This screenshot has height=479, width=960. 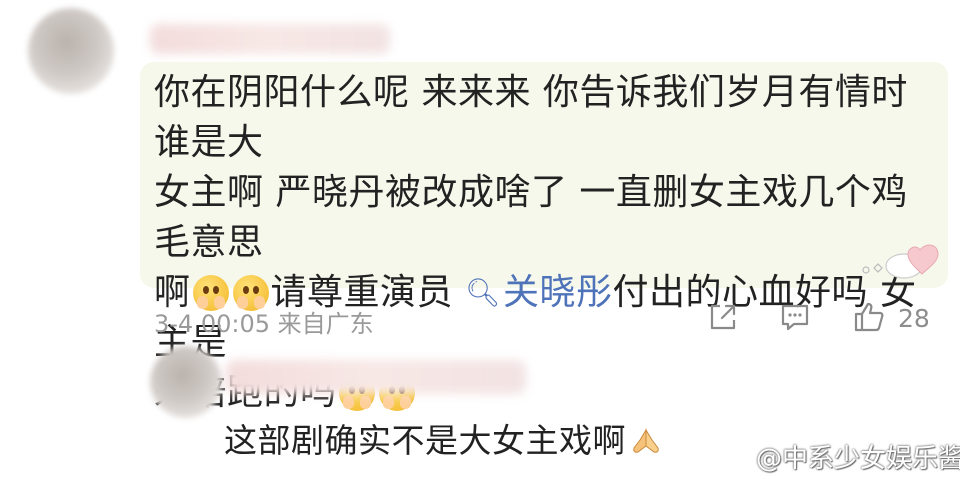 What do you see at coordinates (723, 317) in the screenshot?
I see `share-icon` at bounding box center [723, 317].